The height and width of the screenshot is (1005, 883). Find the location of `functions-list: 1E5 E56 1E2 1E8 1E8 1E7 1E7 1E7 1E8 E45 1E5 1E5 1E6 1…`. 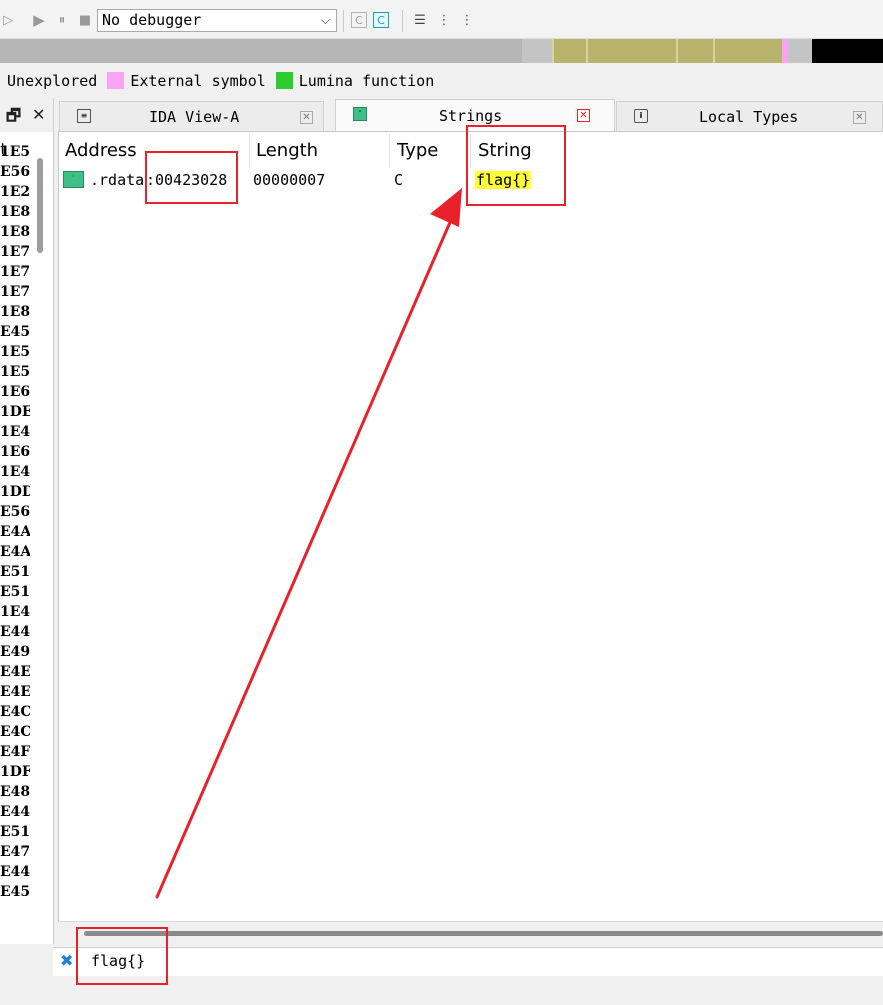

functions-list: 1E5 E56 1E2 1E8 1E8 1E7 1E7 1E7 1E8 E45 1E5 1E5 1E6 1… is located at coordinates (15, 532).